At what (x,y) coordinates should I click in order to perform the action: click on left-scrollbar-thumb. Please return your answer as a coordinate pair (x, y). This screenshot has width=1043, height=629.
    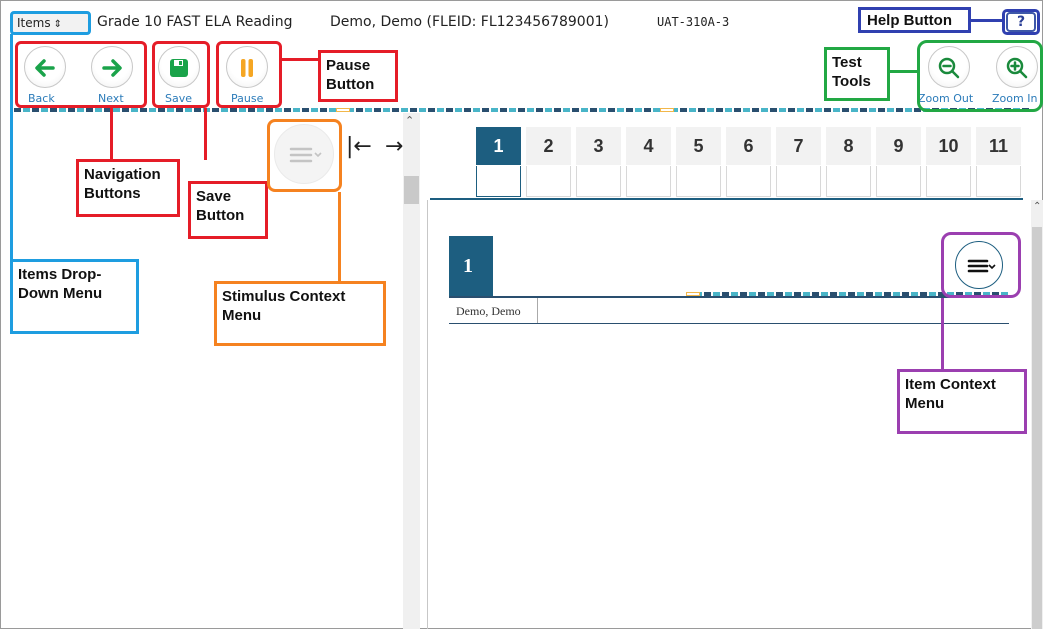
    Looking at the image, I should click on (411, 190).